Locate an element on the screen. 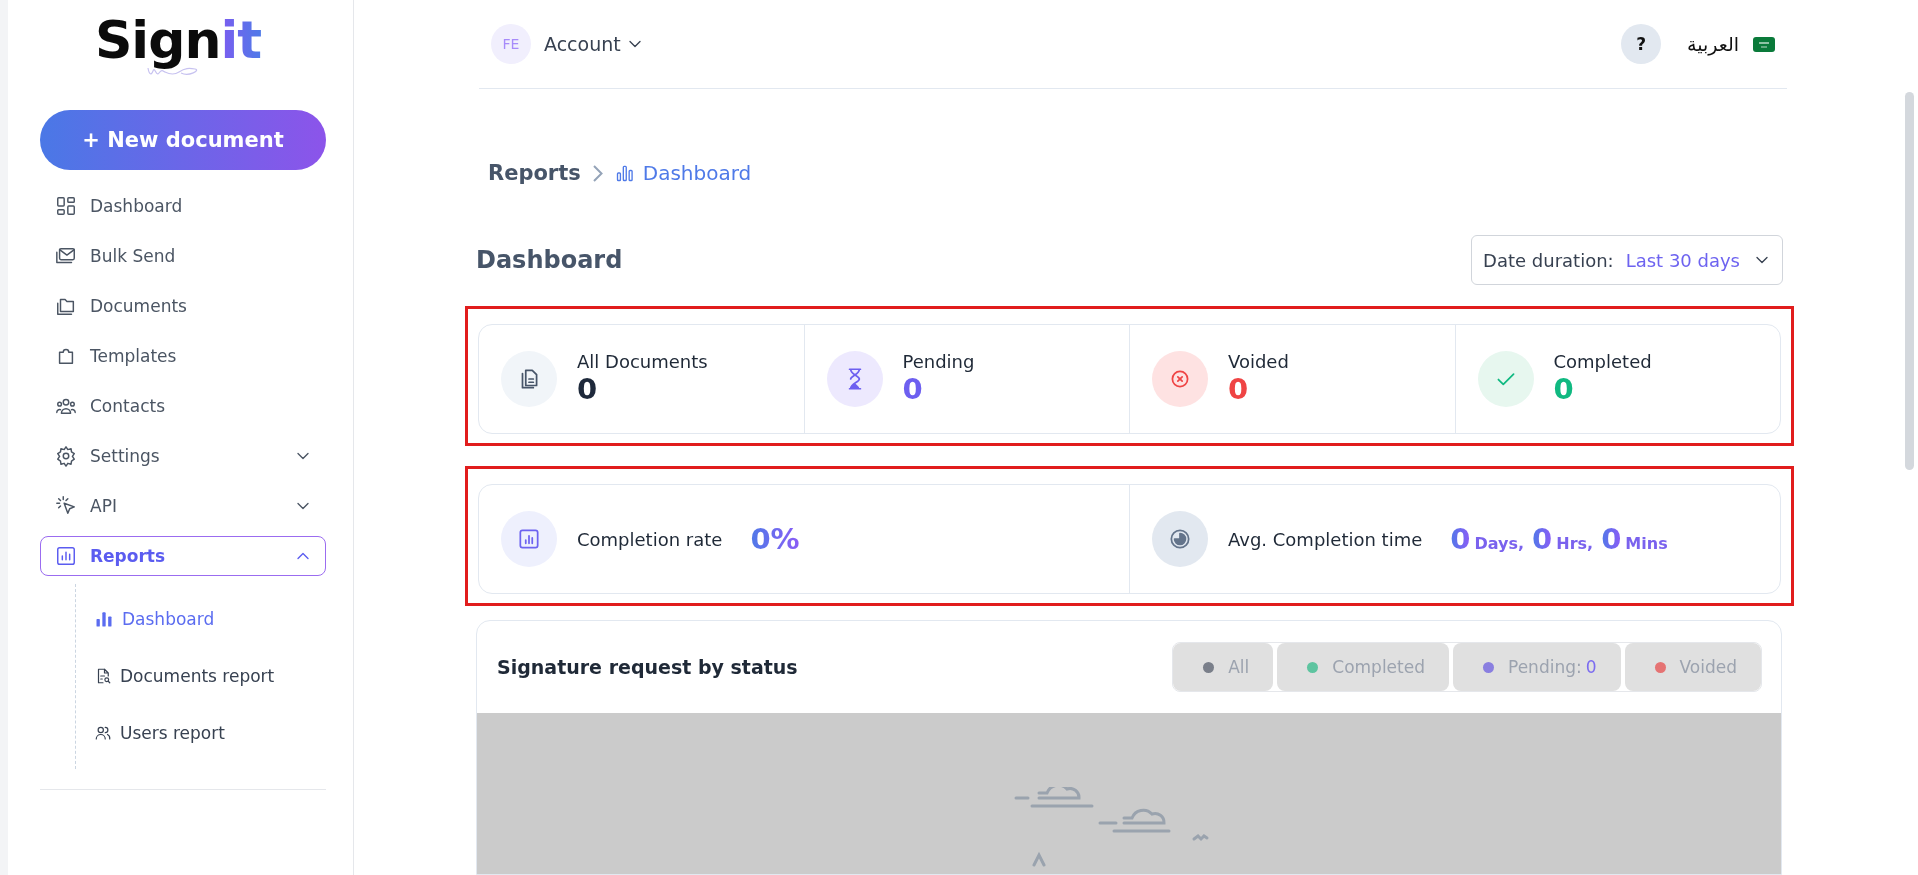 The width and height of the screenshot is (1918, 875). date-duration-select: Date duration: Last 30 days is located at coordinates (1627, 260).